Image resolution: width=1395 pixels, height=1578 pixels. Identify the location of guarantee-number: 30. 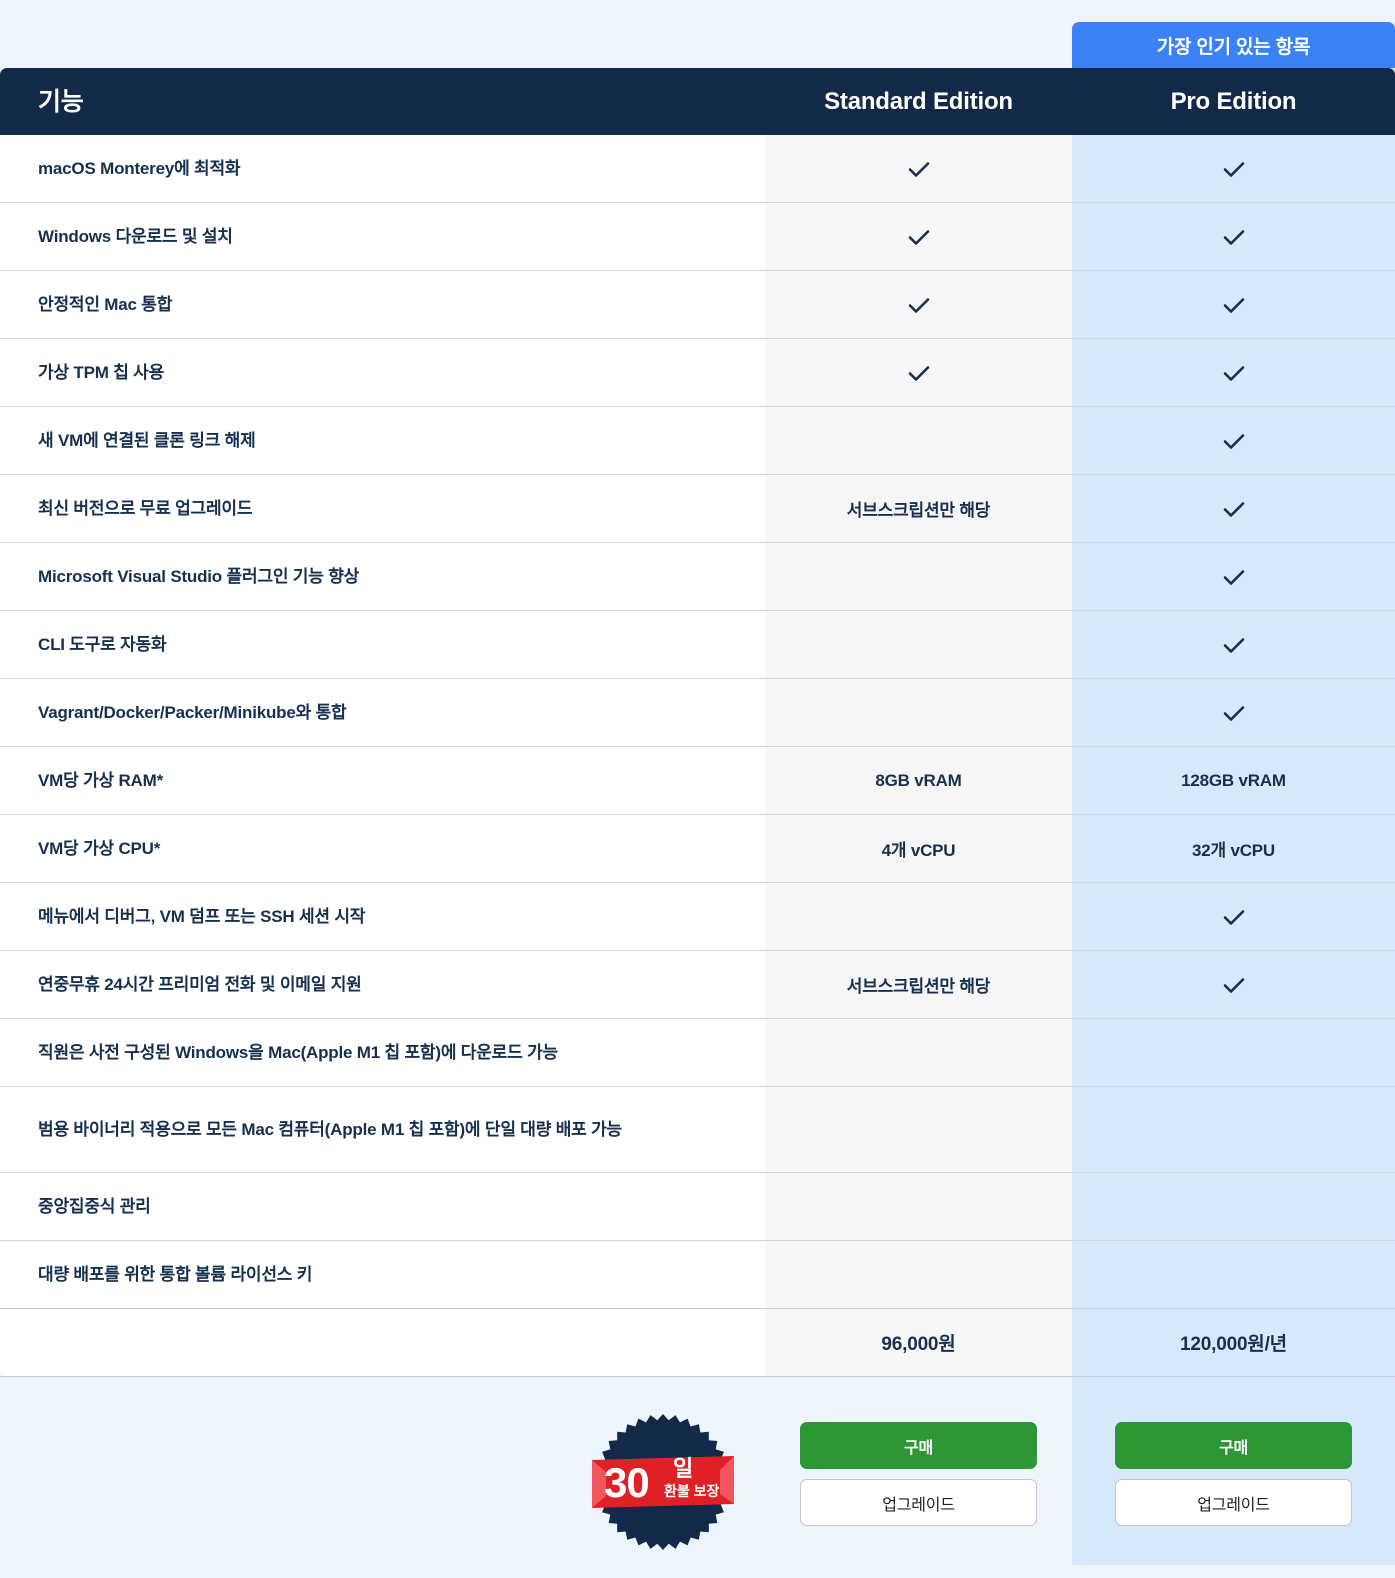
(627, 1482).